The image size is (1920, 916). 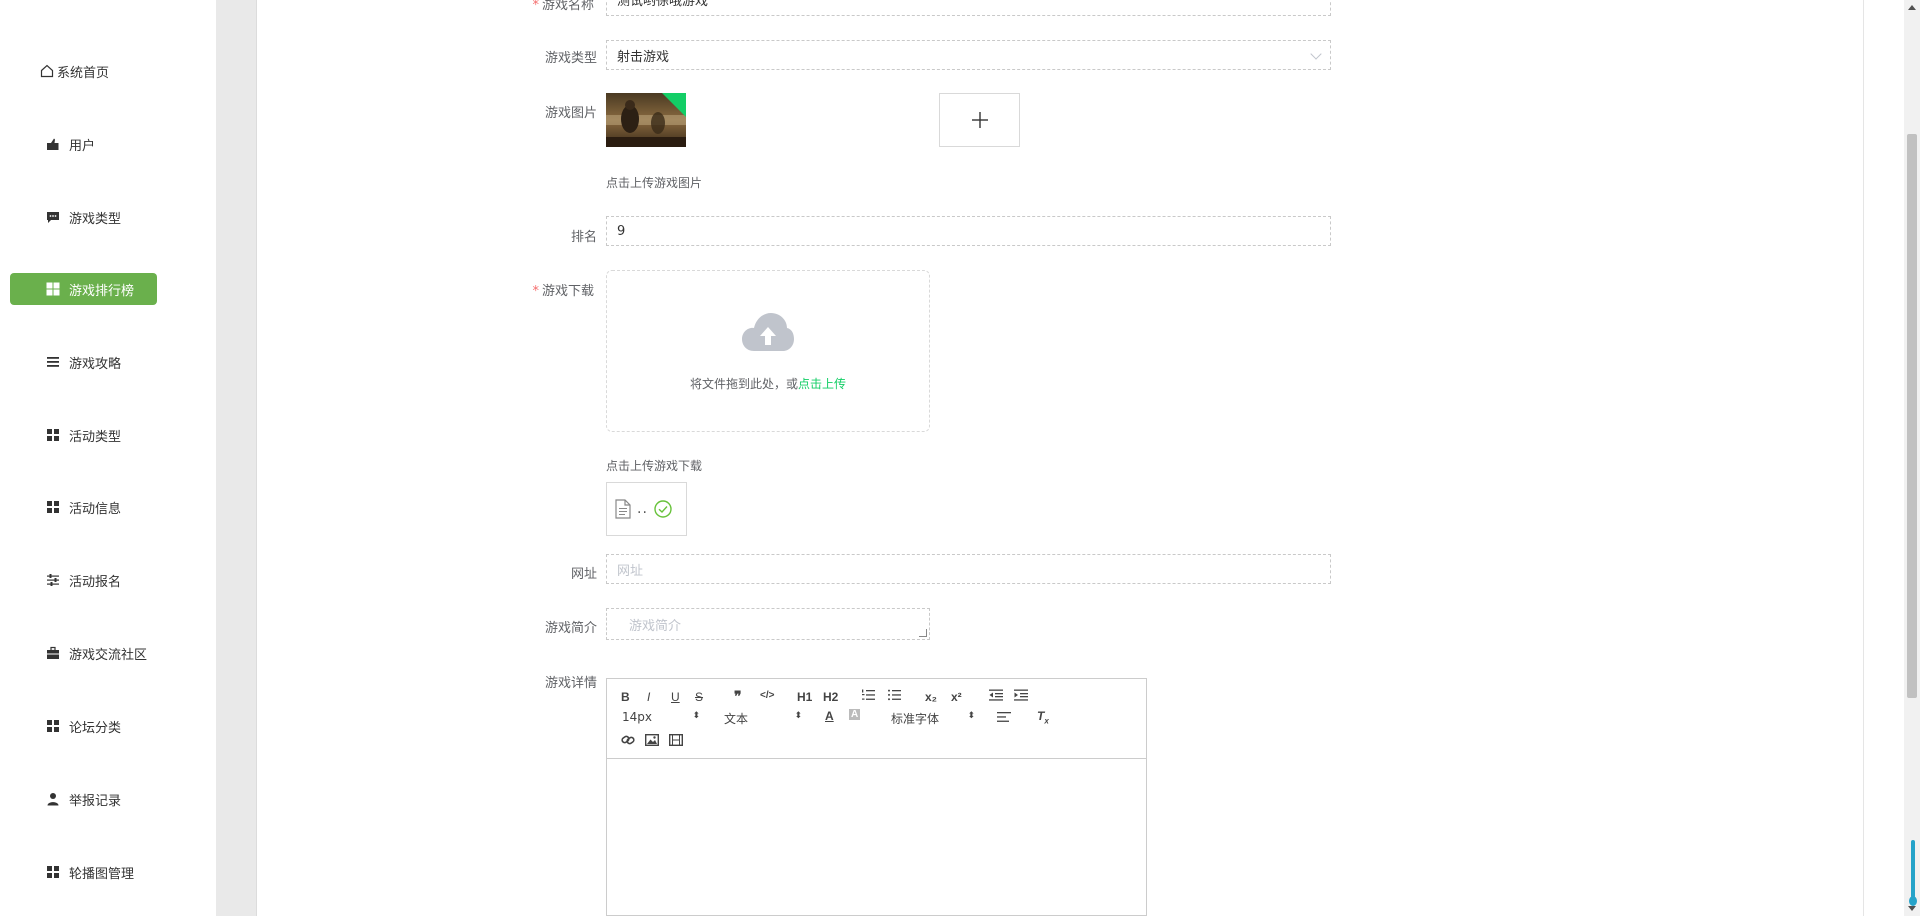 I want to click on game-image-label: 游戏图片, so click(x=570, y=113).